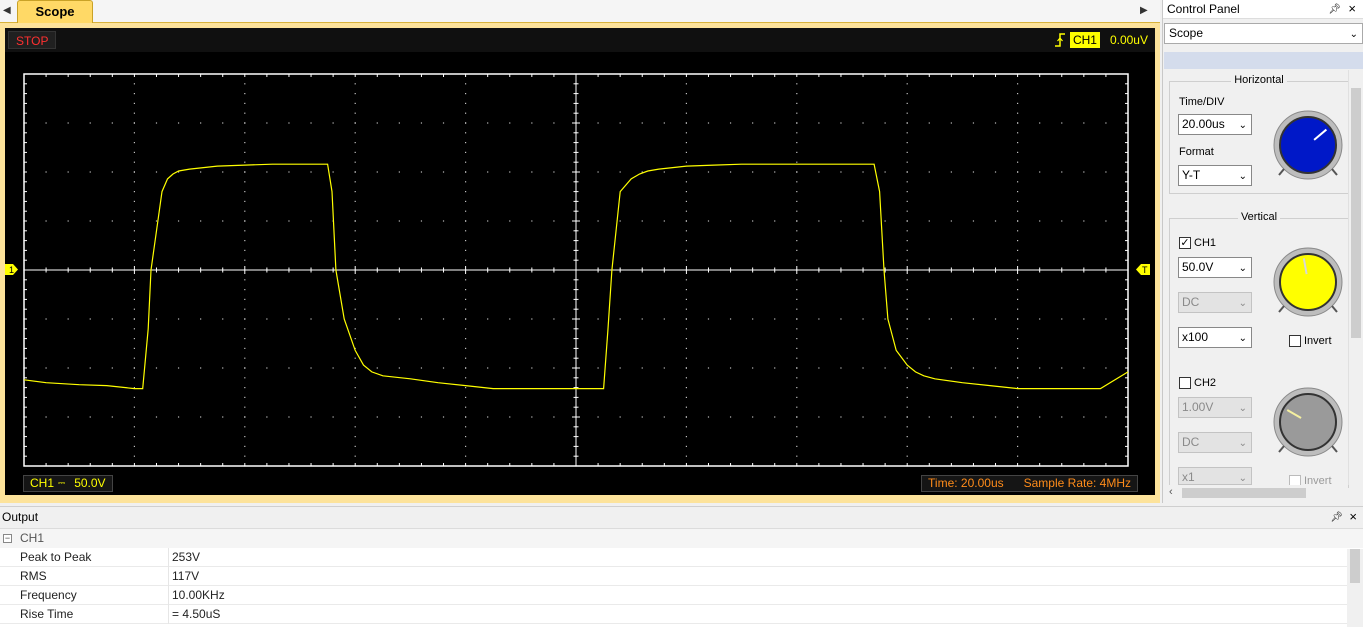 This screenshot has width=1363, height=627. I want to click on trigger-level-marker: T, so click(1143, 269).